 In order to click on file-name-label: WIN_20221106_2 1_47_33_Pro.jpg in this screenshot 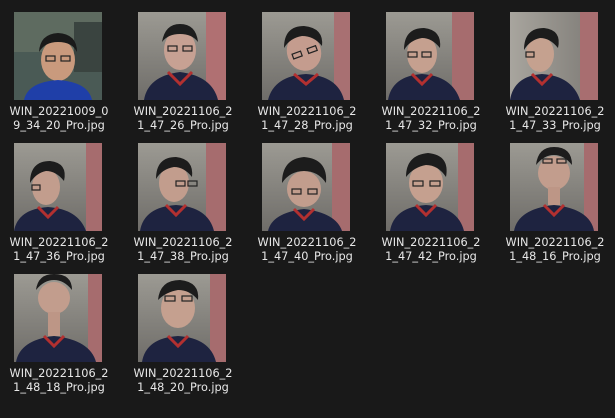, I will do `click(555, 119)`.